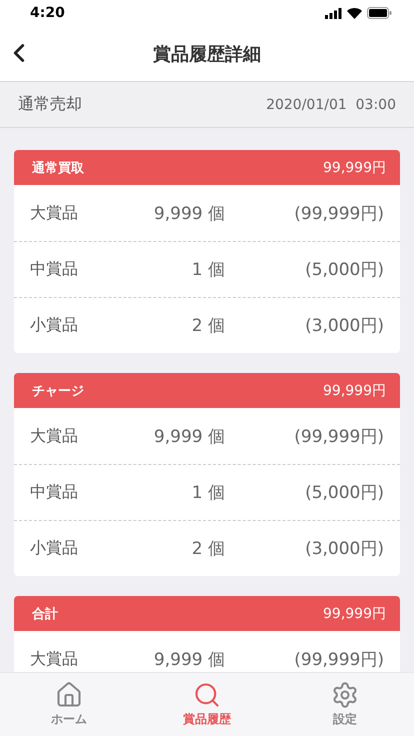 Image resolution: width=414 pixels, height=736 pixels. I want to click on home-icon, so click(69, 695).